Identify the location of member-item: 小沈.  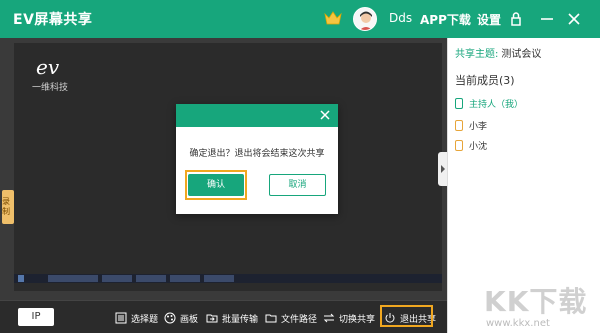
(471, 145).